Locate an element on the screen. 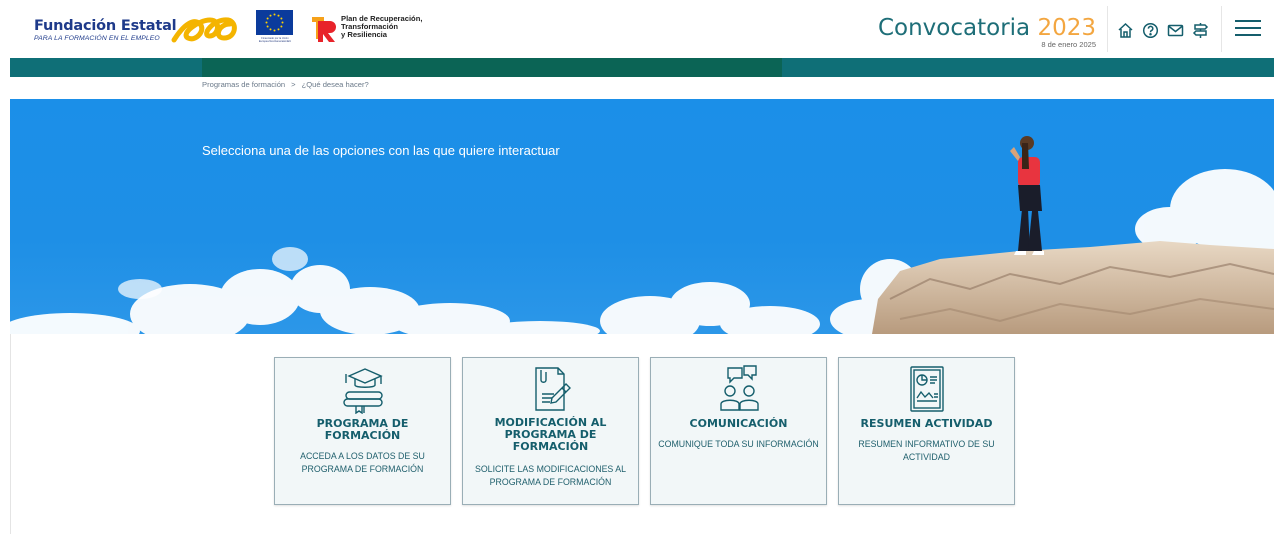 This screenshot has height=534, width=1274. convocatoria-title: Convocatoria 2023 is located at coordinates (987, 28).